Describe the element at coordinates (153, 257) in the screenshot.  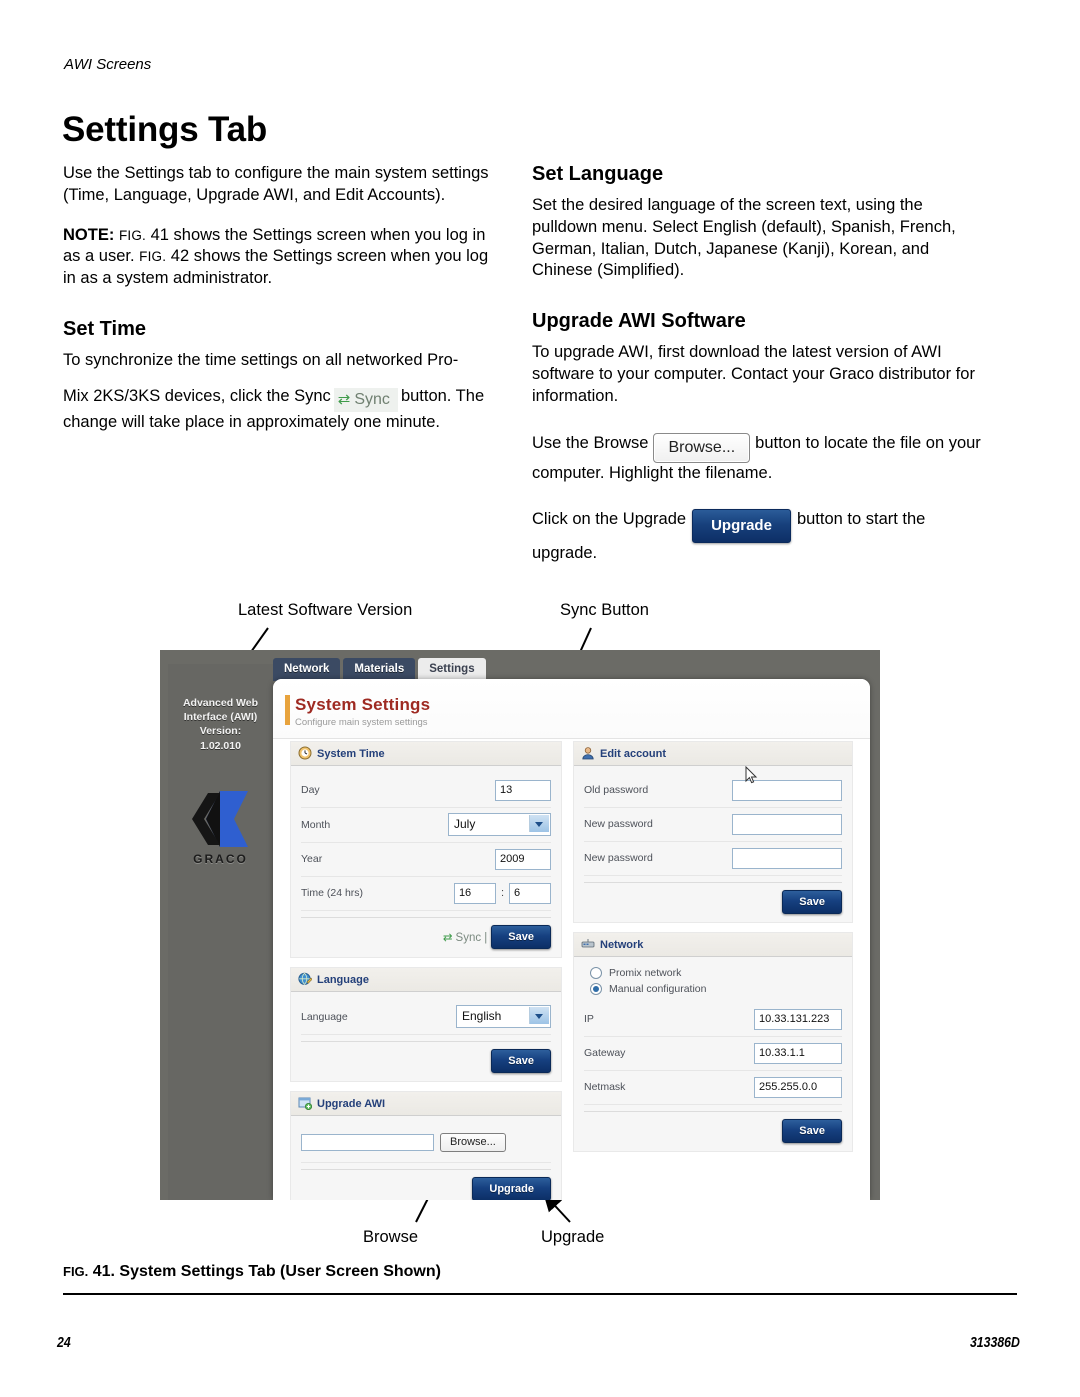
I see `note-fig-ref-2: FIG.` at that location.